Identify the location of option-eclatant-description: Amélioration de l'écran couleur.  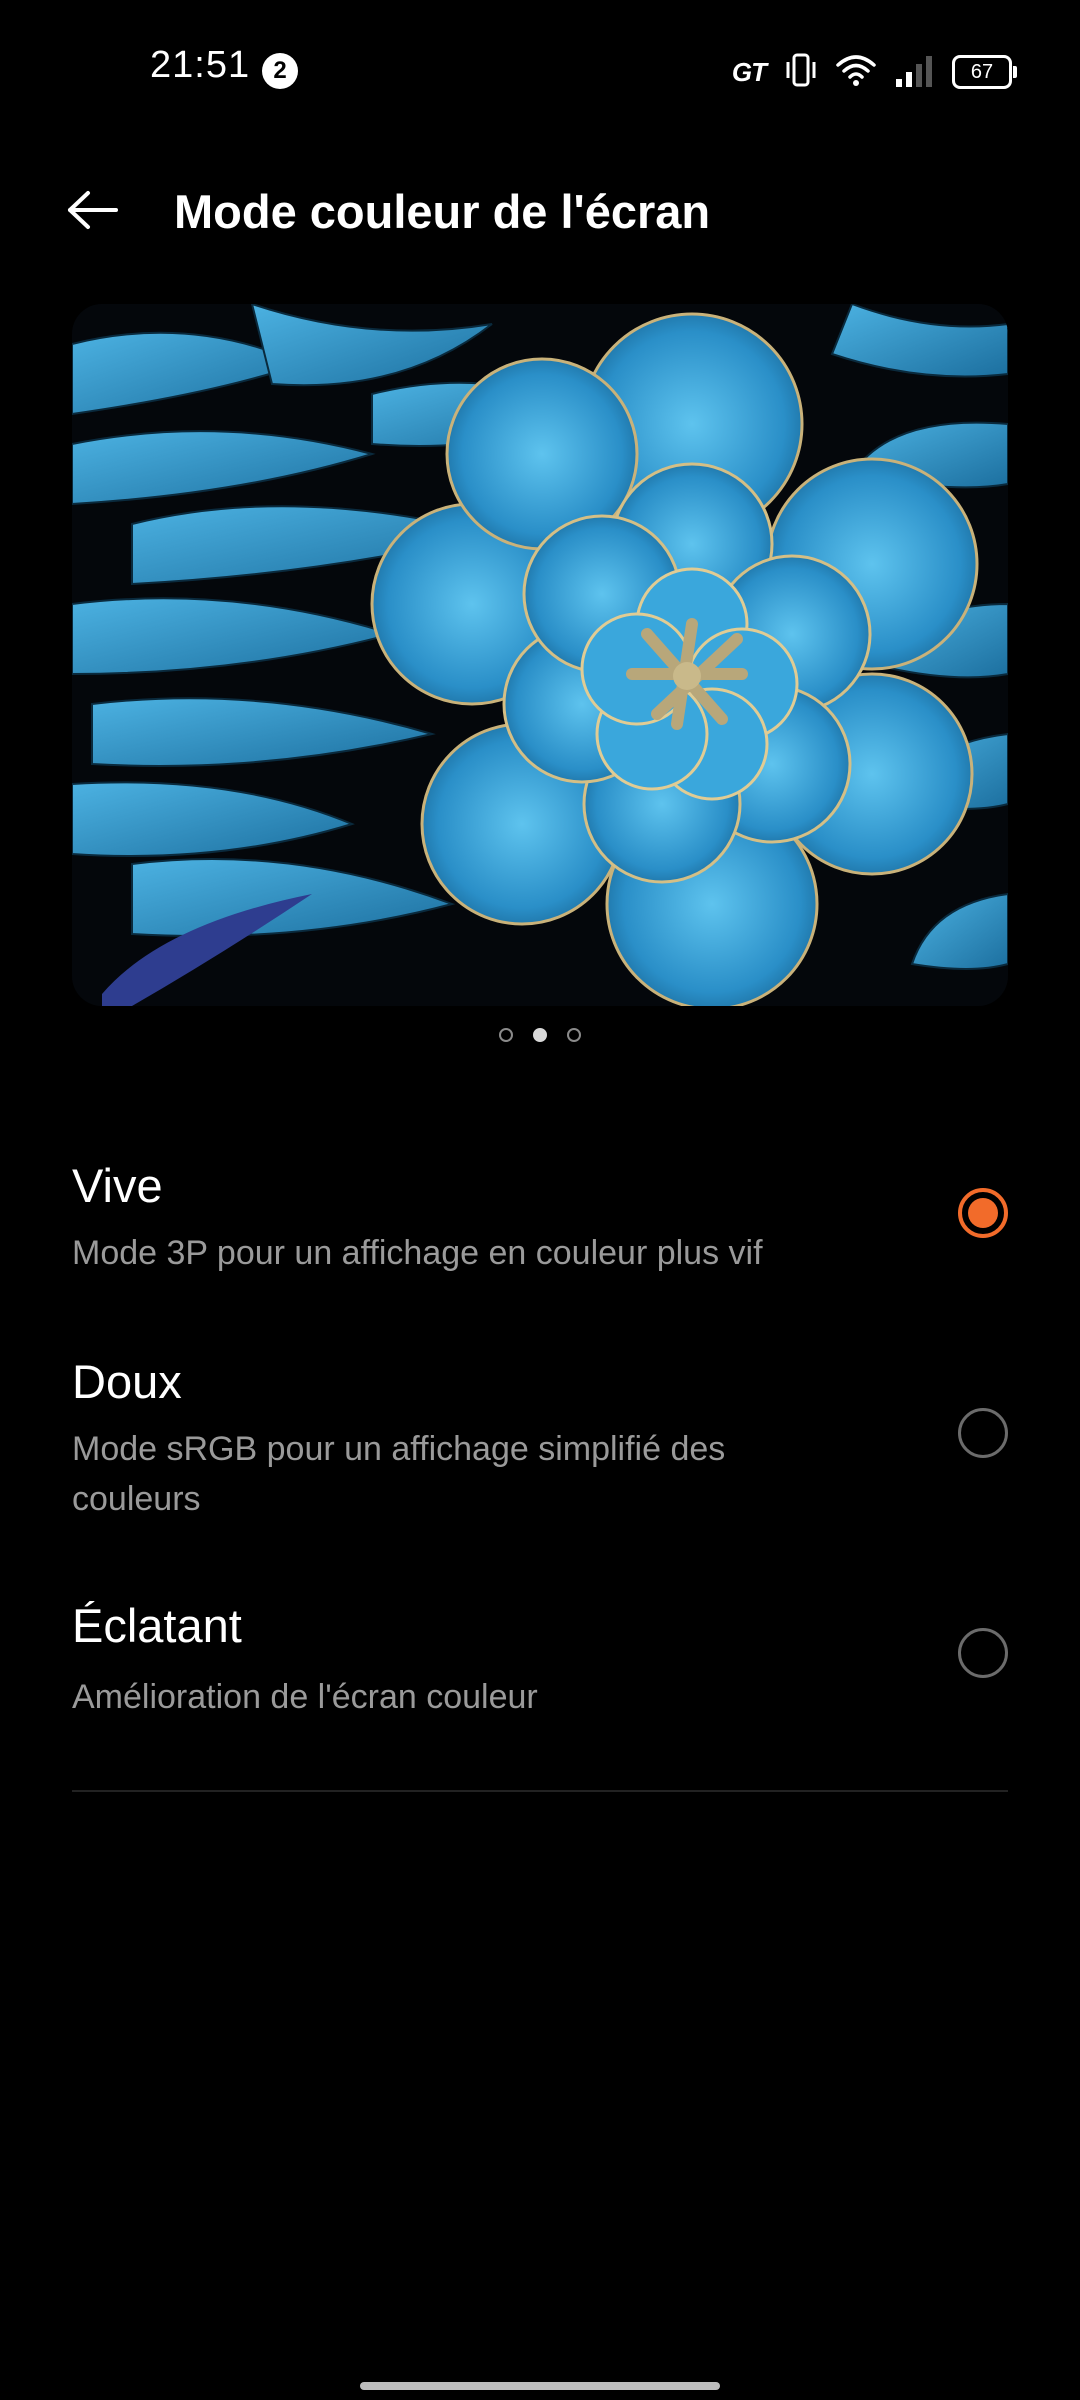
(305, 1697).